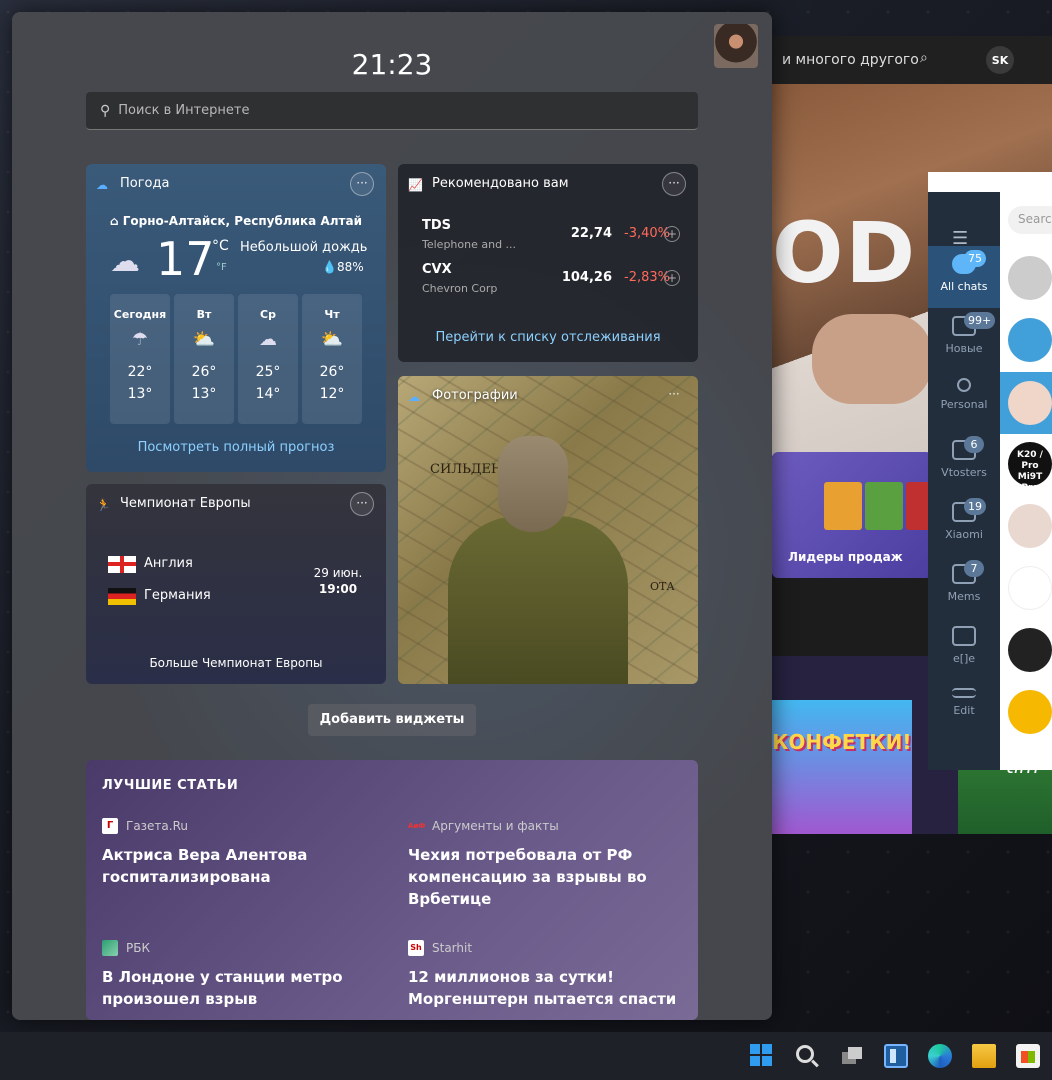 The height and width of the screenshot is (1080, 1052). Describe the element at coordinates (842, 767) in the screenshot. I see `candy-banner: КОНФЕТКИ!` at that location.